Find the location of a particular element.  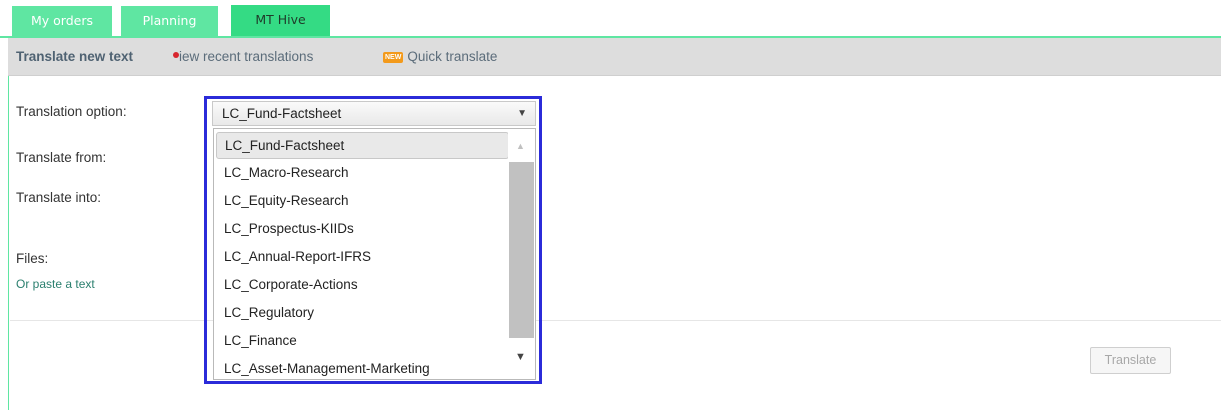

form-divider is located at coordinates (615, 320).